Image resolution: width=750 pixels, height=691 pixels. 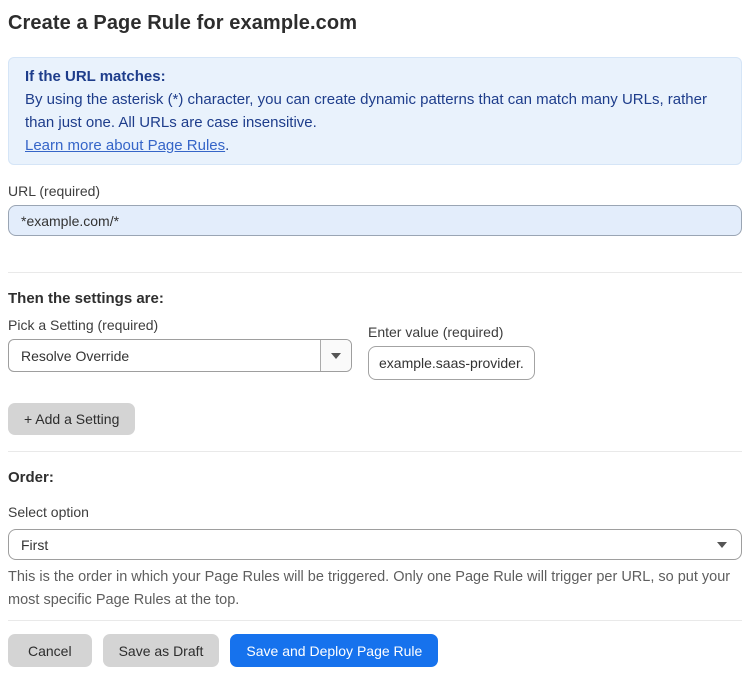 What do you see at coordinates (72, 419) in the screenshot?
I see `add-setting-button: + Add a Setting` at bounding box center [72, 419].